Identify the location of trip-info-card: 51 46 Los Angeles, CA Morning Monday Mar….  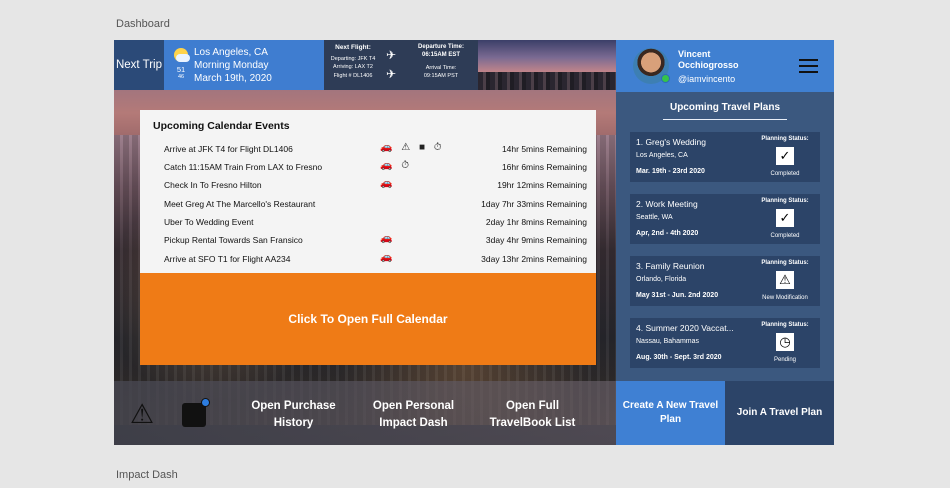
(244, 65).